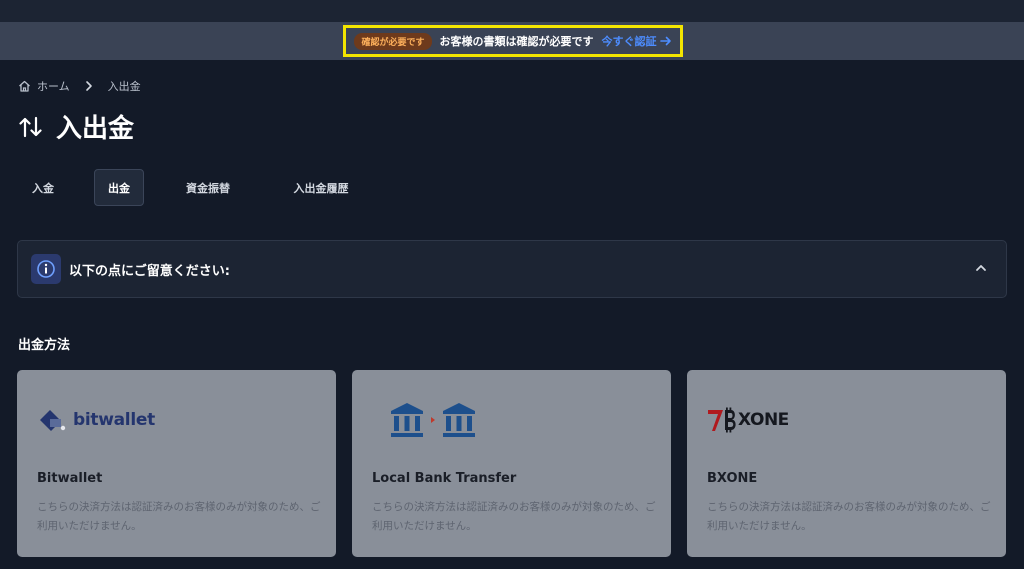 This screenshot has width=1024, height=569. Describe the element at coordinates (665, 41) in the screenshot. I see `arrow-right-icon` at that location.